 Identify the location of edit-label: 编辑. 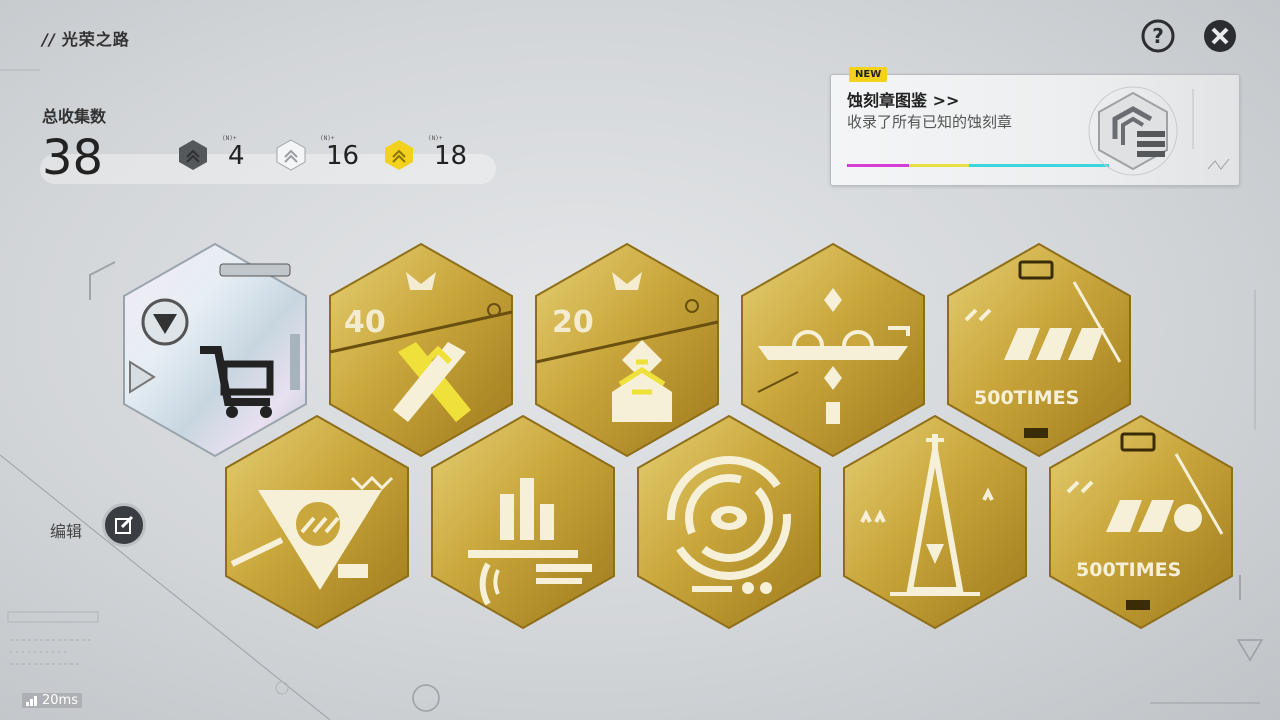
(66, 531).